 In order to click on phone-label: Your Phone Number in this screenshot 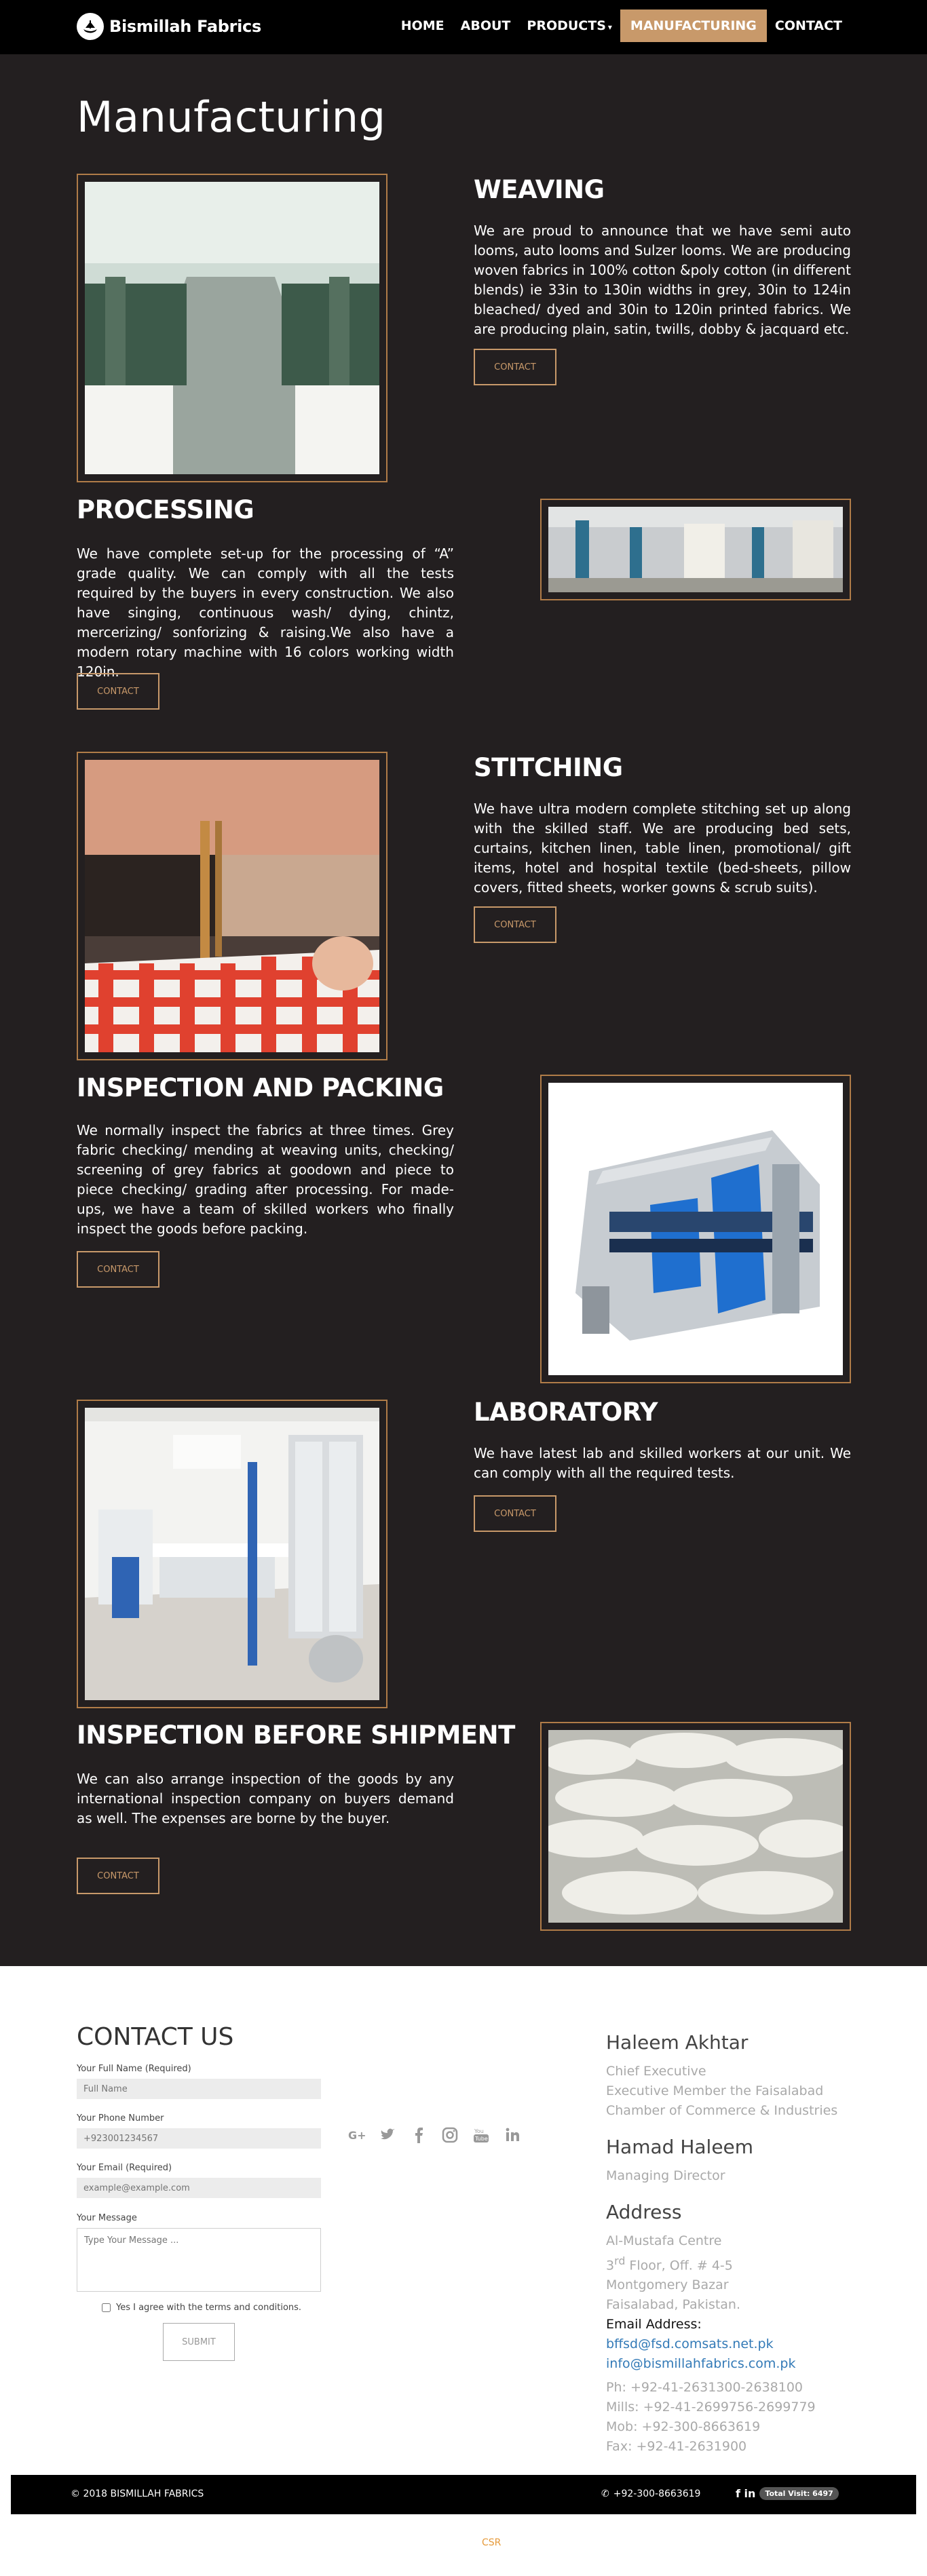, I will do `click(120, 2118)`.